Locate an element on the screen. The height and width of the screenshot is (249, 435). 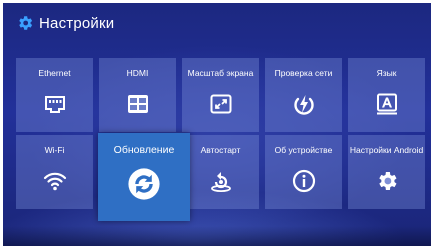
tile-language: Язык is located at coordinates (386, 95).